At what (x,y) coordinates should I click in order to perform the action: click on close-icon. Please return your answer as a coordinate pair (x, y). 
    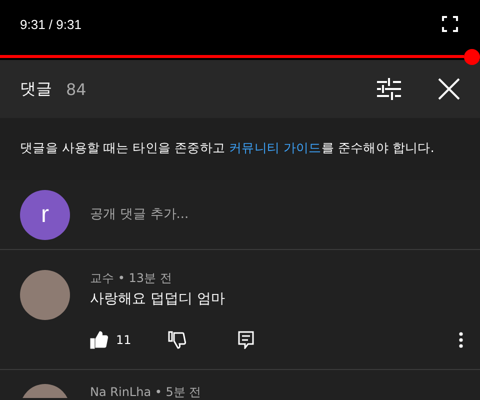
    Looking at the image, I should click on (449, 89).